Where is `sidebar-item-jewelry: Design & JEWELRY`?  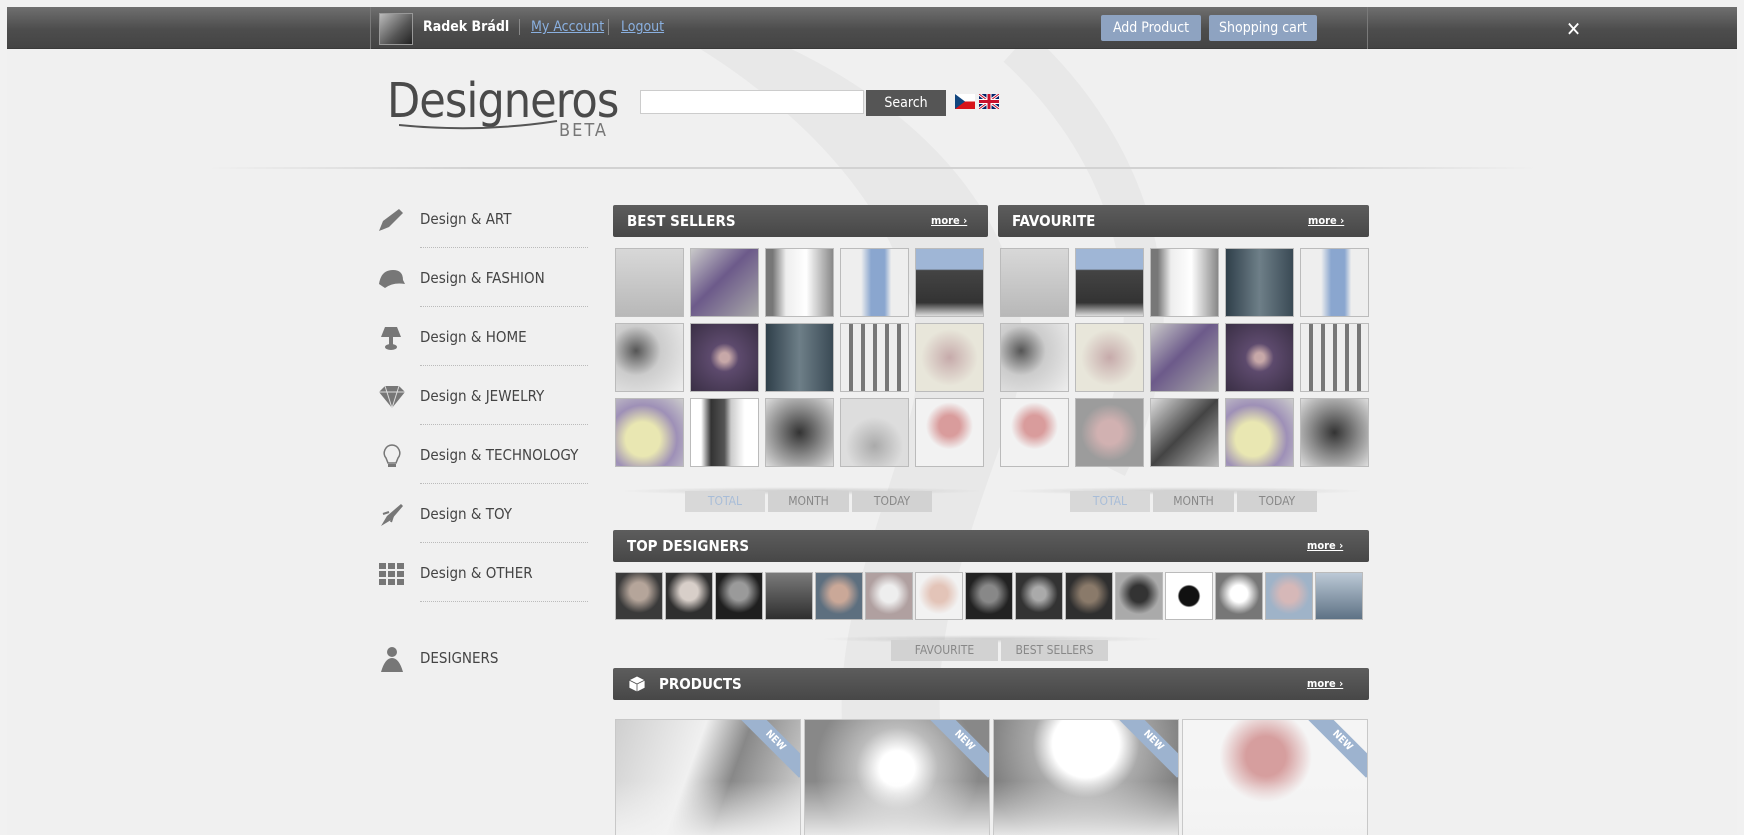 sidebar-item-jewelry: Design & JEWELRY is located at coordinates (482, 407).